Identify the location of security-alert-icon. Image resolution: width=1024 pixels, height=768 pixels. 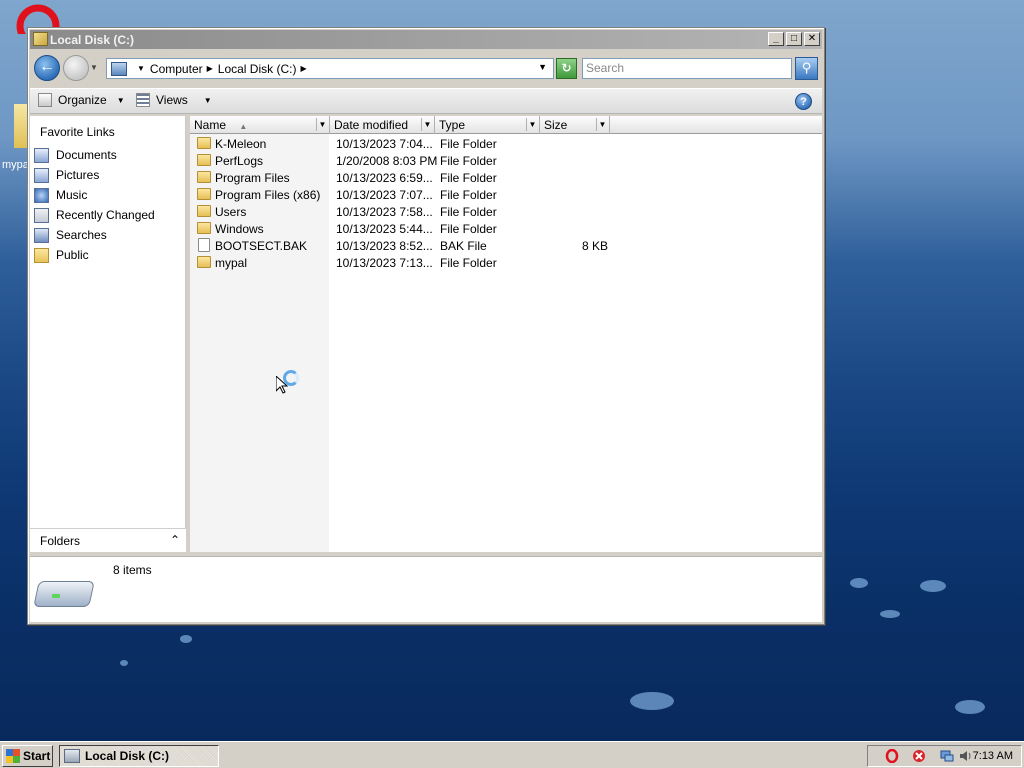
(919, 756).